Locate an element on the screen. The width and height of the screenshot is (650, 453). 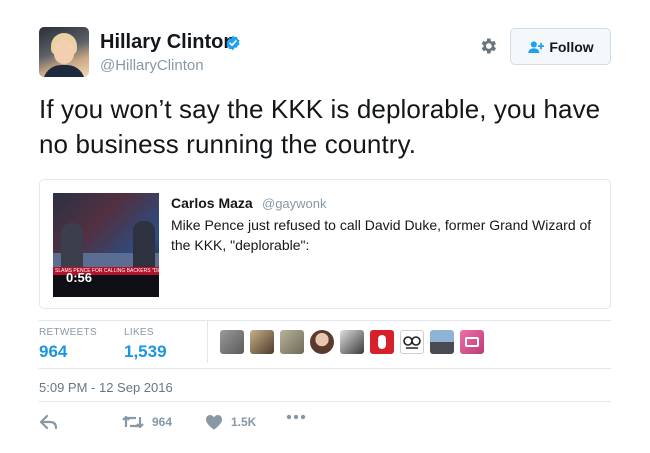
verified-badge-icon is located at coordinates (233, 43).